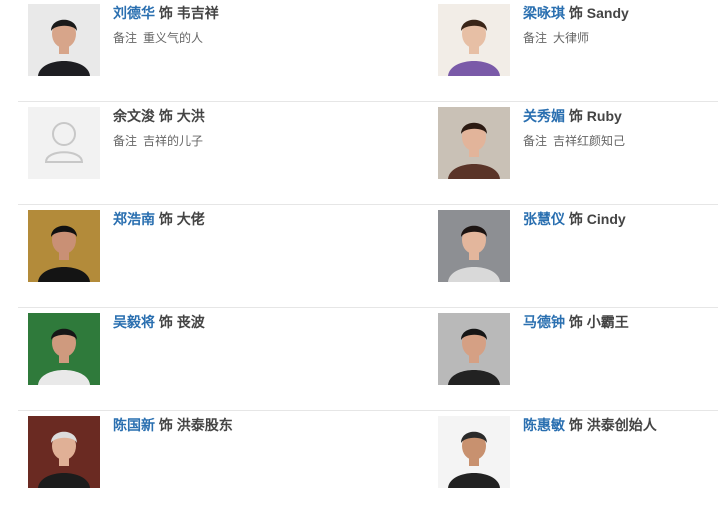 The width and height of the screenshot is (718, 514). What do you see at coordinates (64, 143) in the screenshot?
I see `avatar-placeholder-icon` at bounding box center [64, 143].